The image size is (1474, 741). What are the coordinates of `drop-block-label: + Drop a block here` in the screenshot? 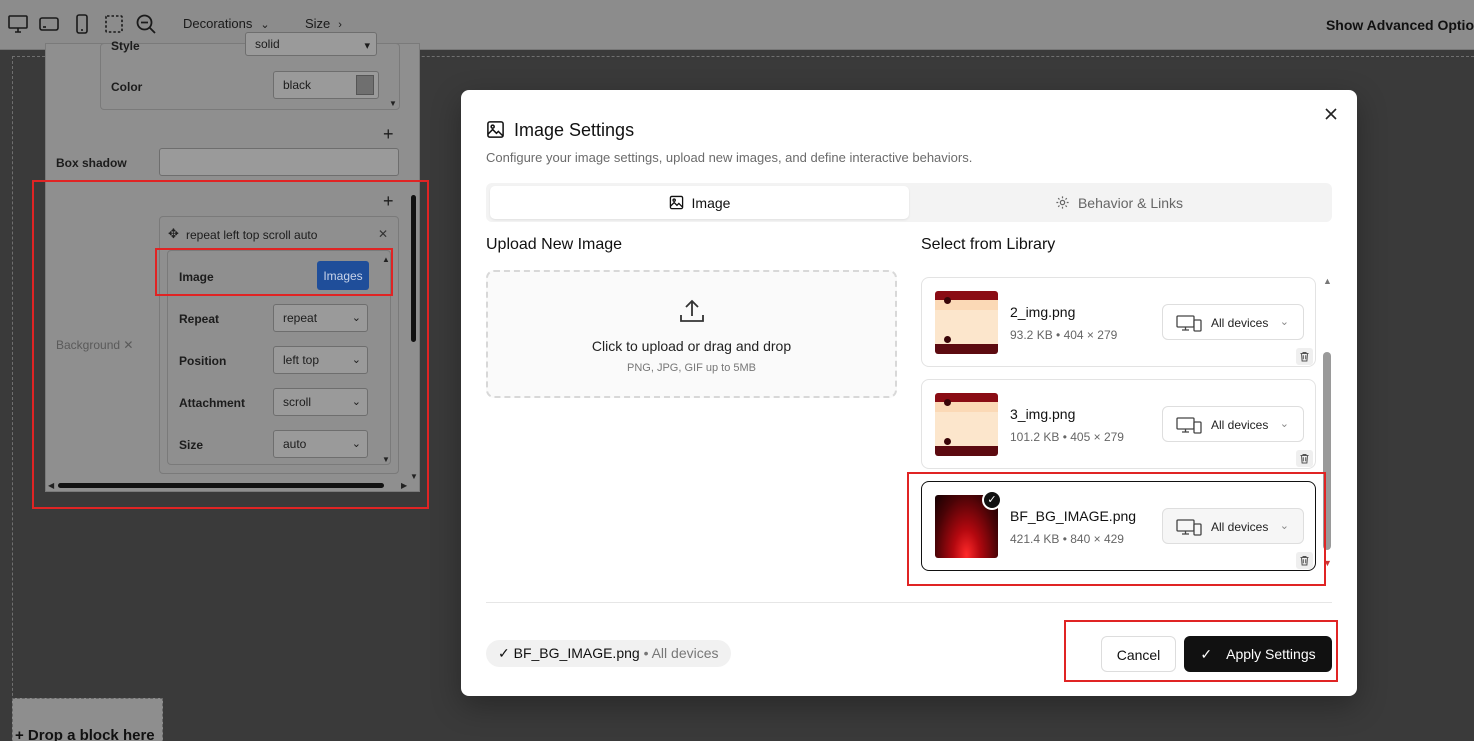 It's located at (85, 734).